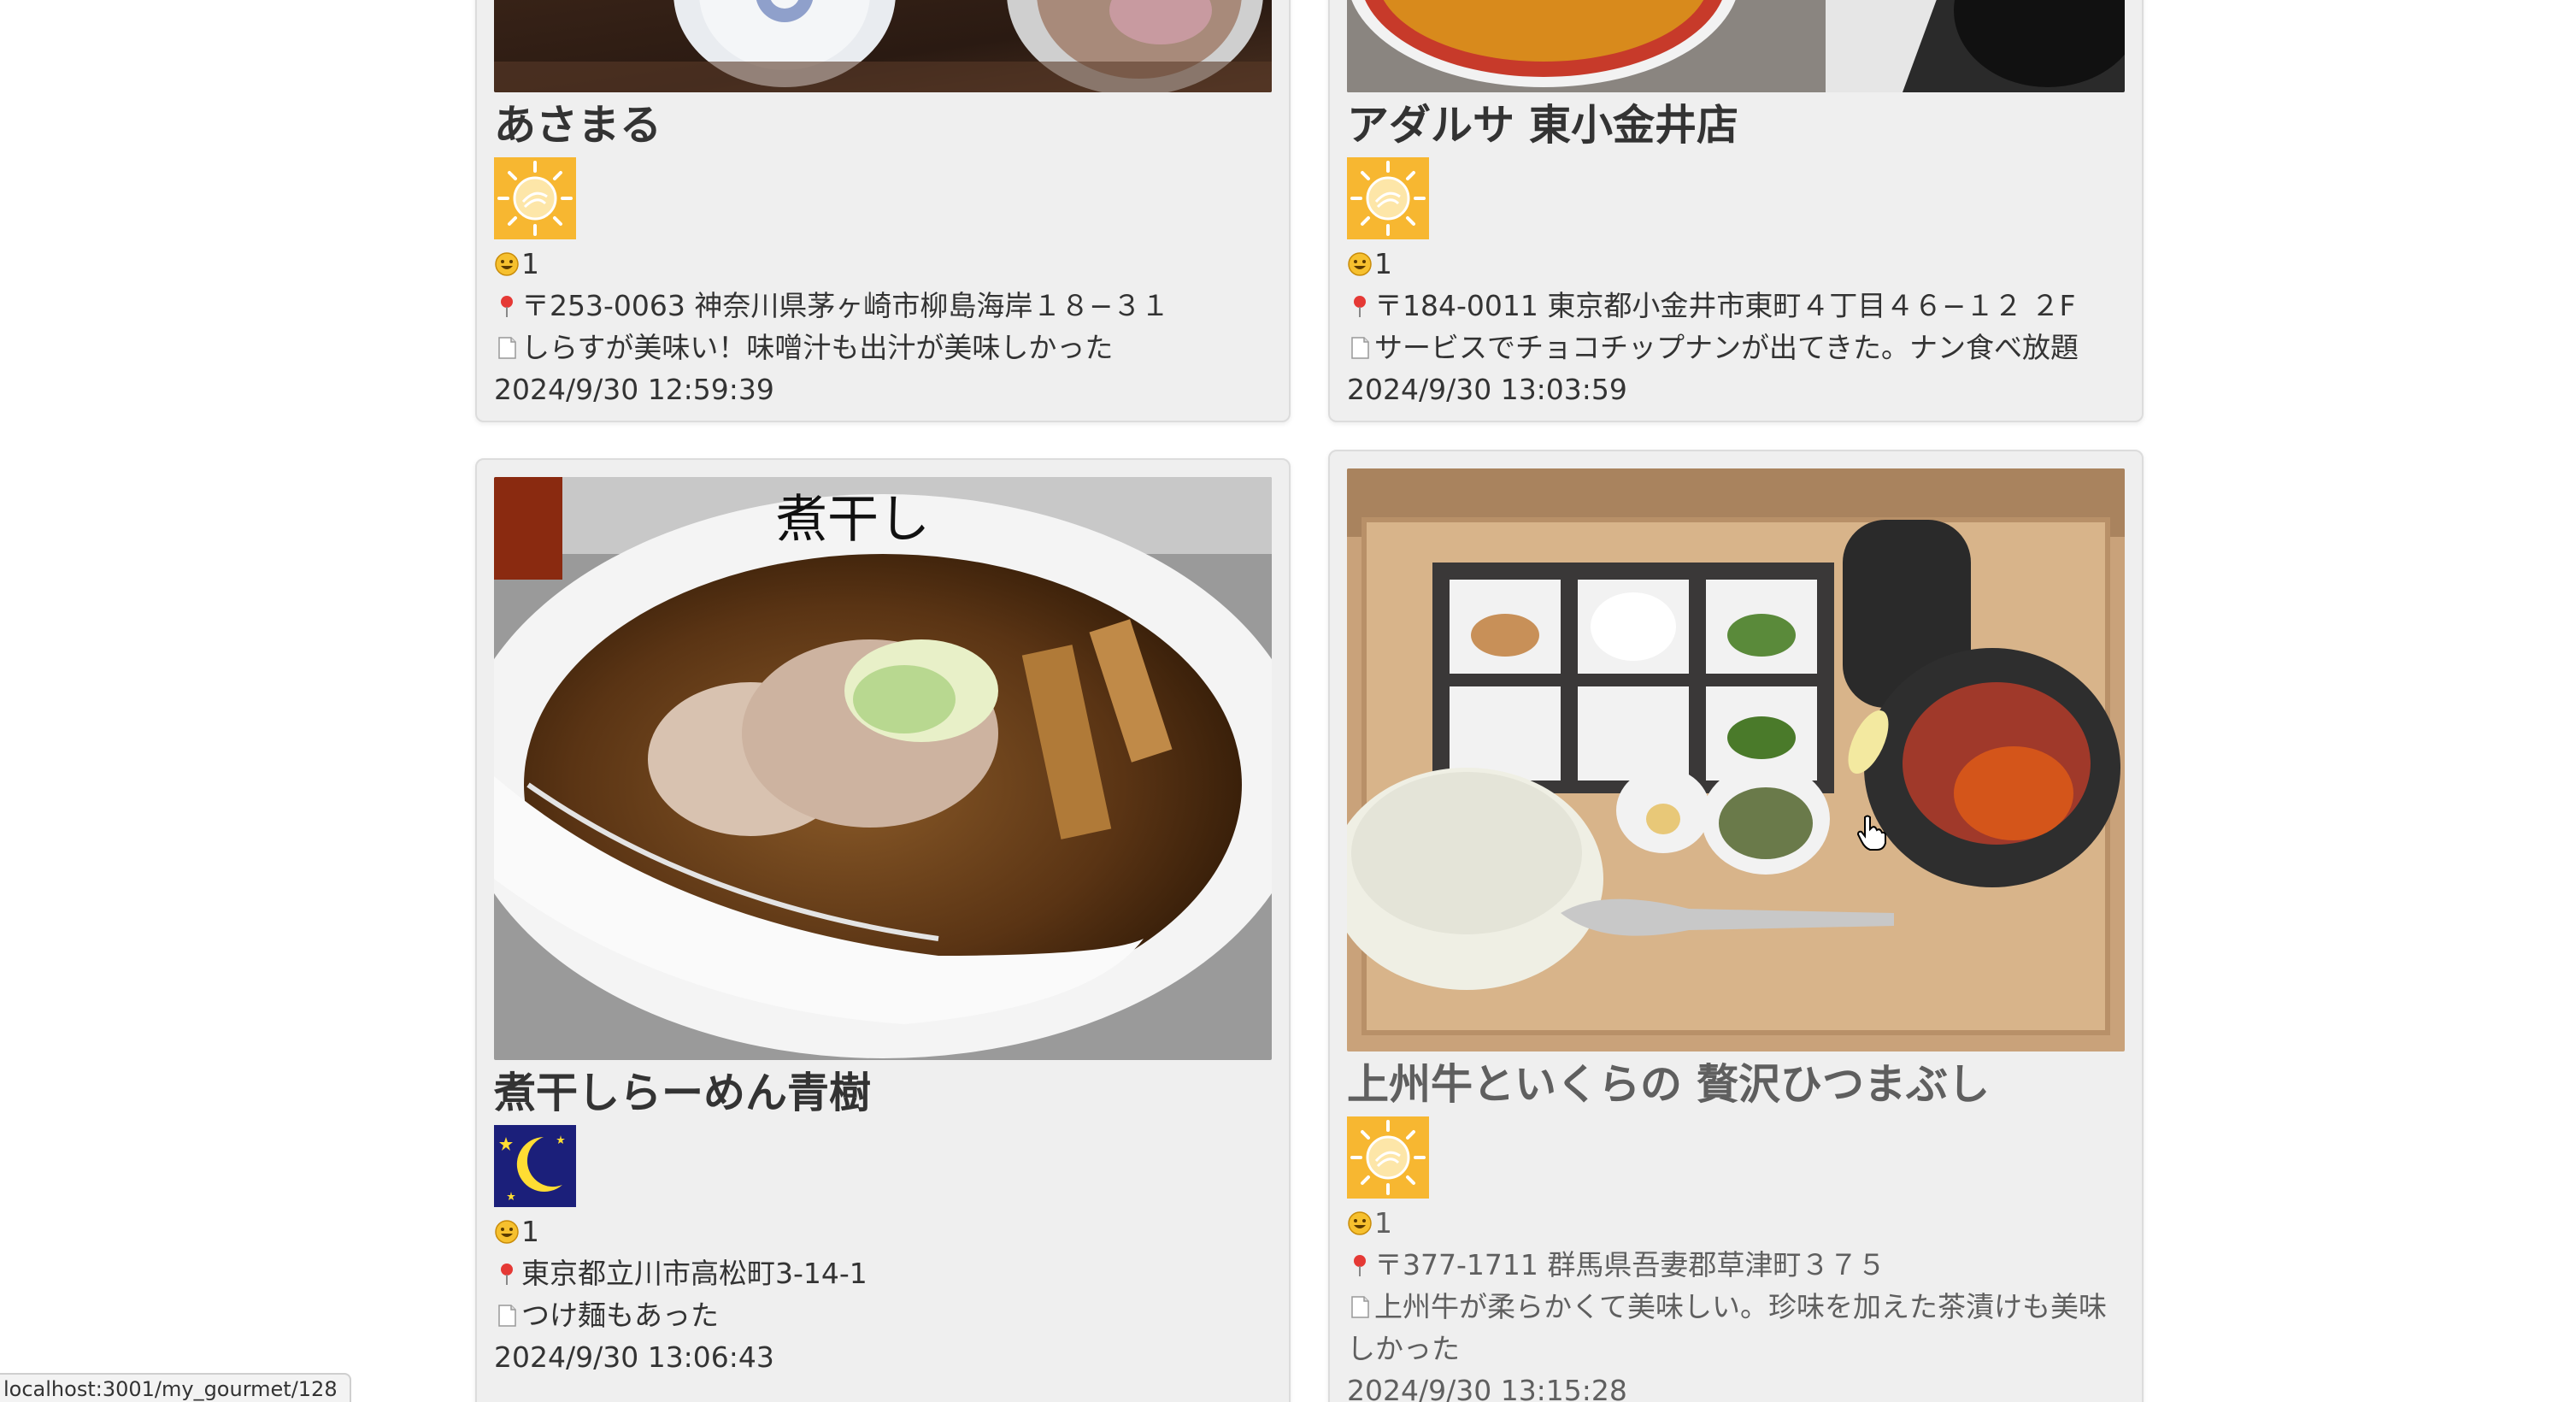 Image resolution: width=2576 pixels, height=1402 pixels. Describe the element at coordinates (1871, 833) in the screenshot. I see `hand-cursor-icon` at that location.